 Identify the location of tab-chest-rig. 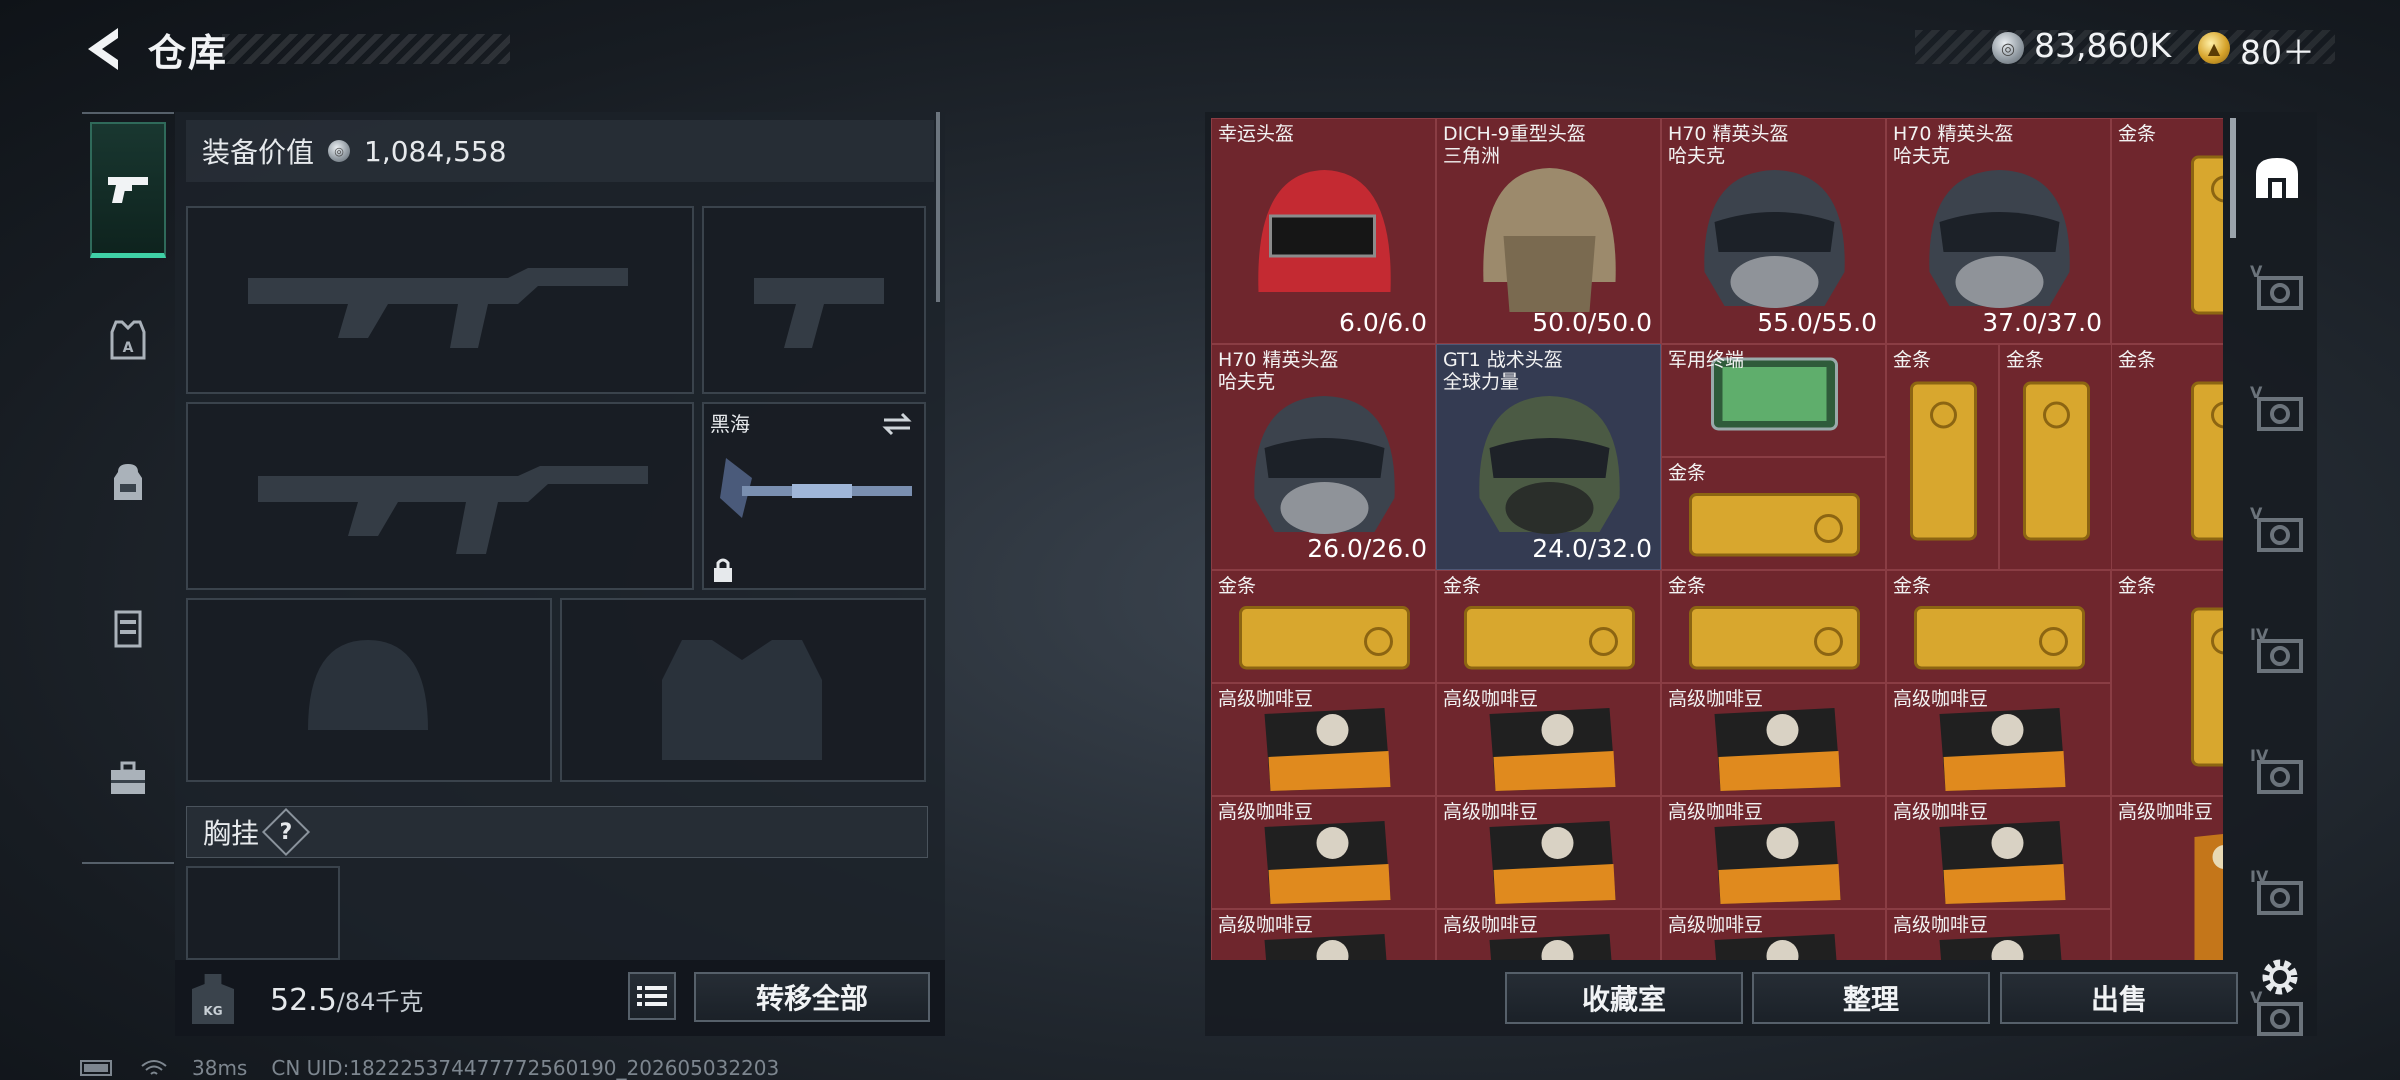
(128, 628).